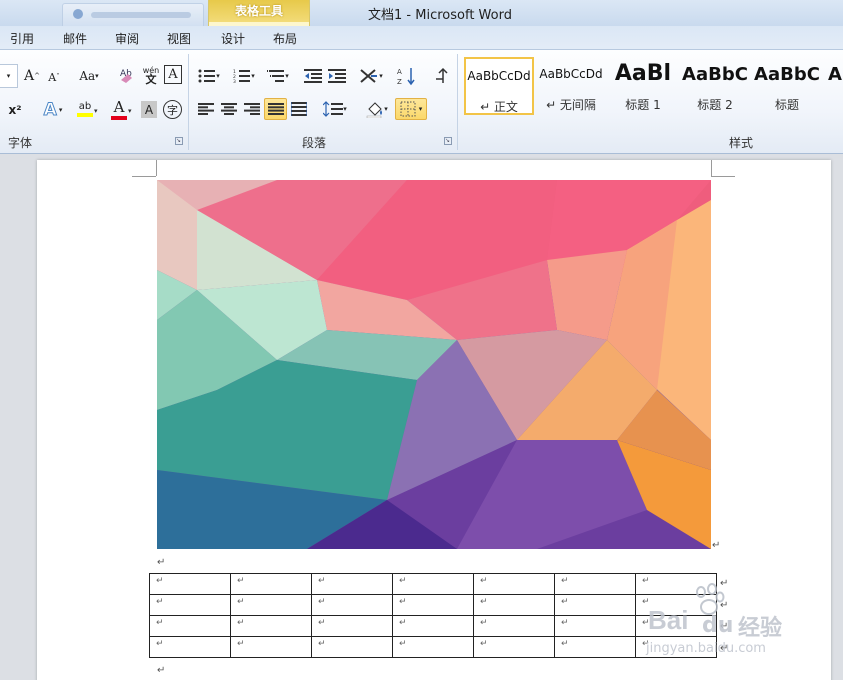 The height and width of the screenshot is (680, 843). I want to click on show-formatting-marks-button, so click(441, 76).